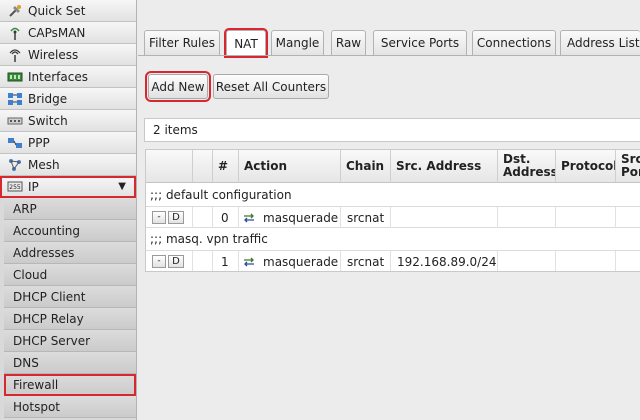 Image resolution: width=640 pixels, height=420 pixels. I want to click on tab-divider, so click(389, 55).